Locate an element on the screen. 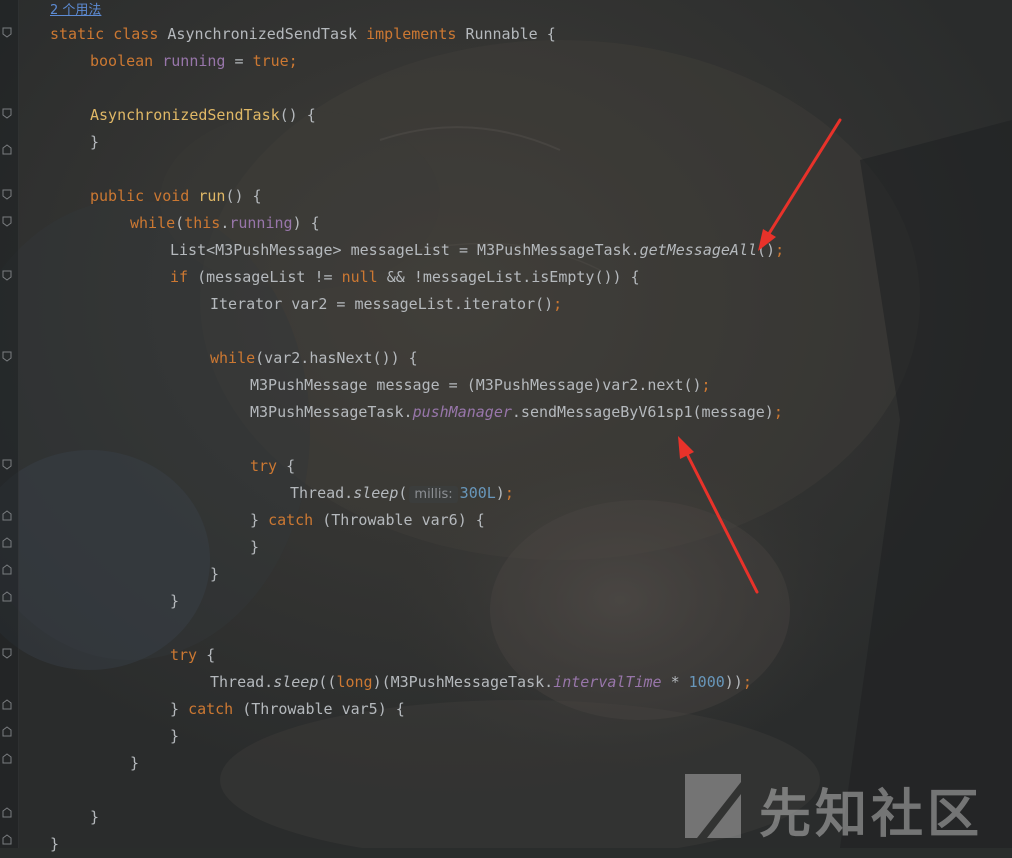  watermark: 先知社区 is located at coordinates (843, 807).